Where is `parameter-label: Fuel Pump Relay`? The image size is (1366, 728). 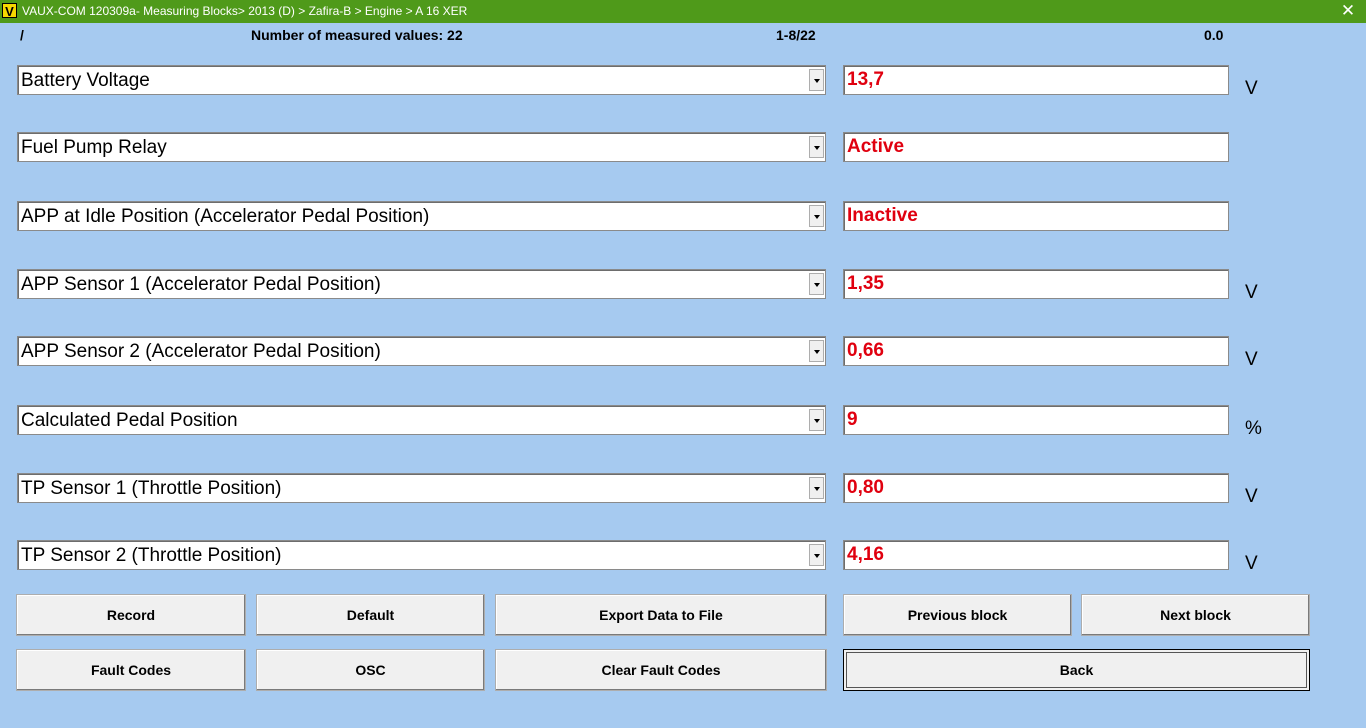 parameter-label: Fuel Pump Relay is located at coordinates (94, 147).